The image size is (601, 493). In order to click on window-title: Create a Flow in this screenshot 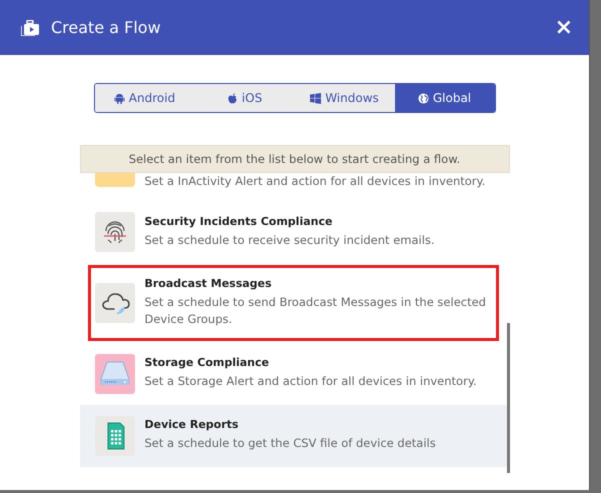, I will do `click(106, 27)`.